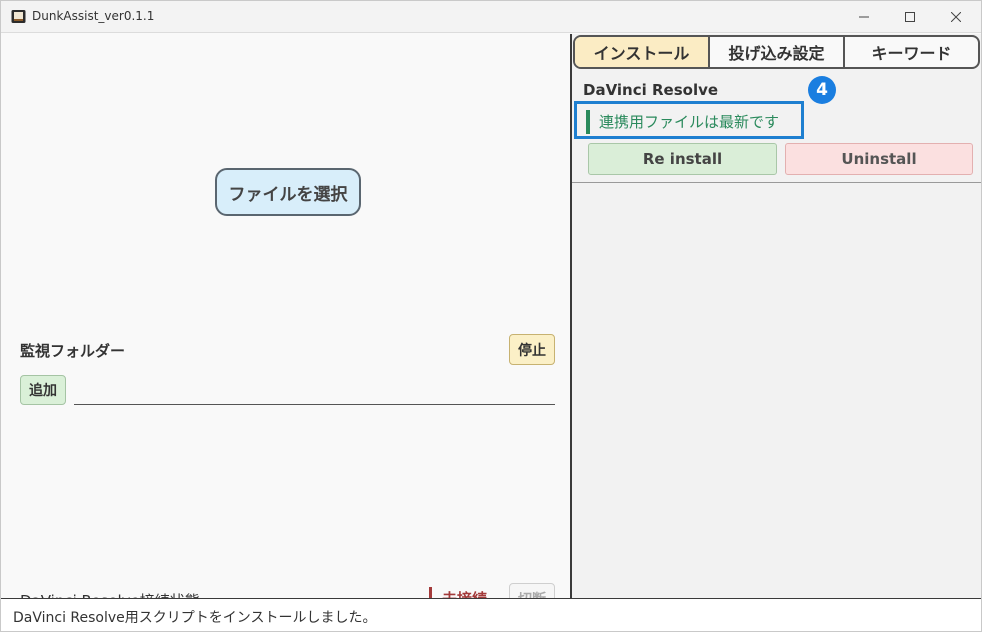 The width and height of the screenshot is (982, 632). I want to click on title-bar: DunkAssist_ver0.1.1, so click(491, 17).